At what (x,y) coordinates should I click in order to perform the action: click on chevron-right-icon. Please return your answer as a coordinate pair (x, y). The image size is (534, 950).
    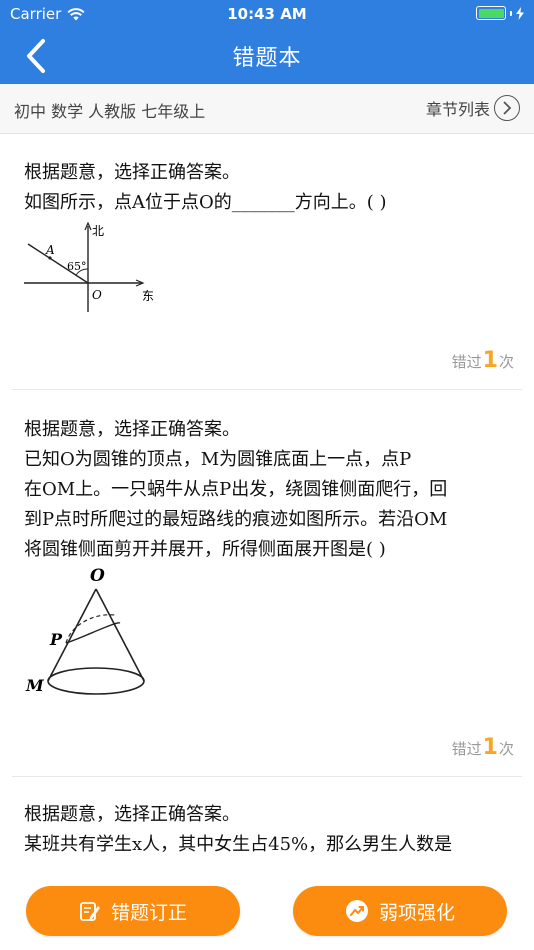
    Looking at the image, I should click on (507, 108).